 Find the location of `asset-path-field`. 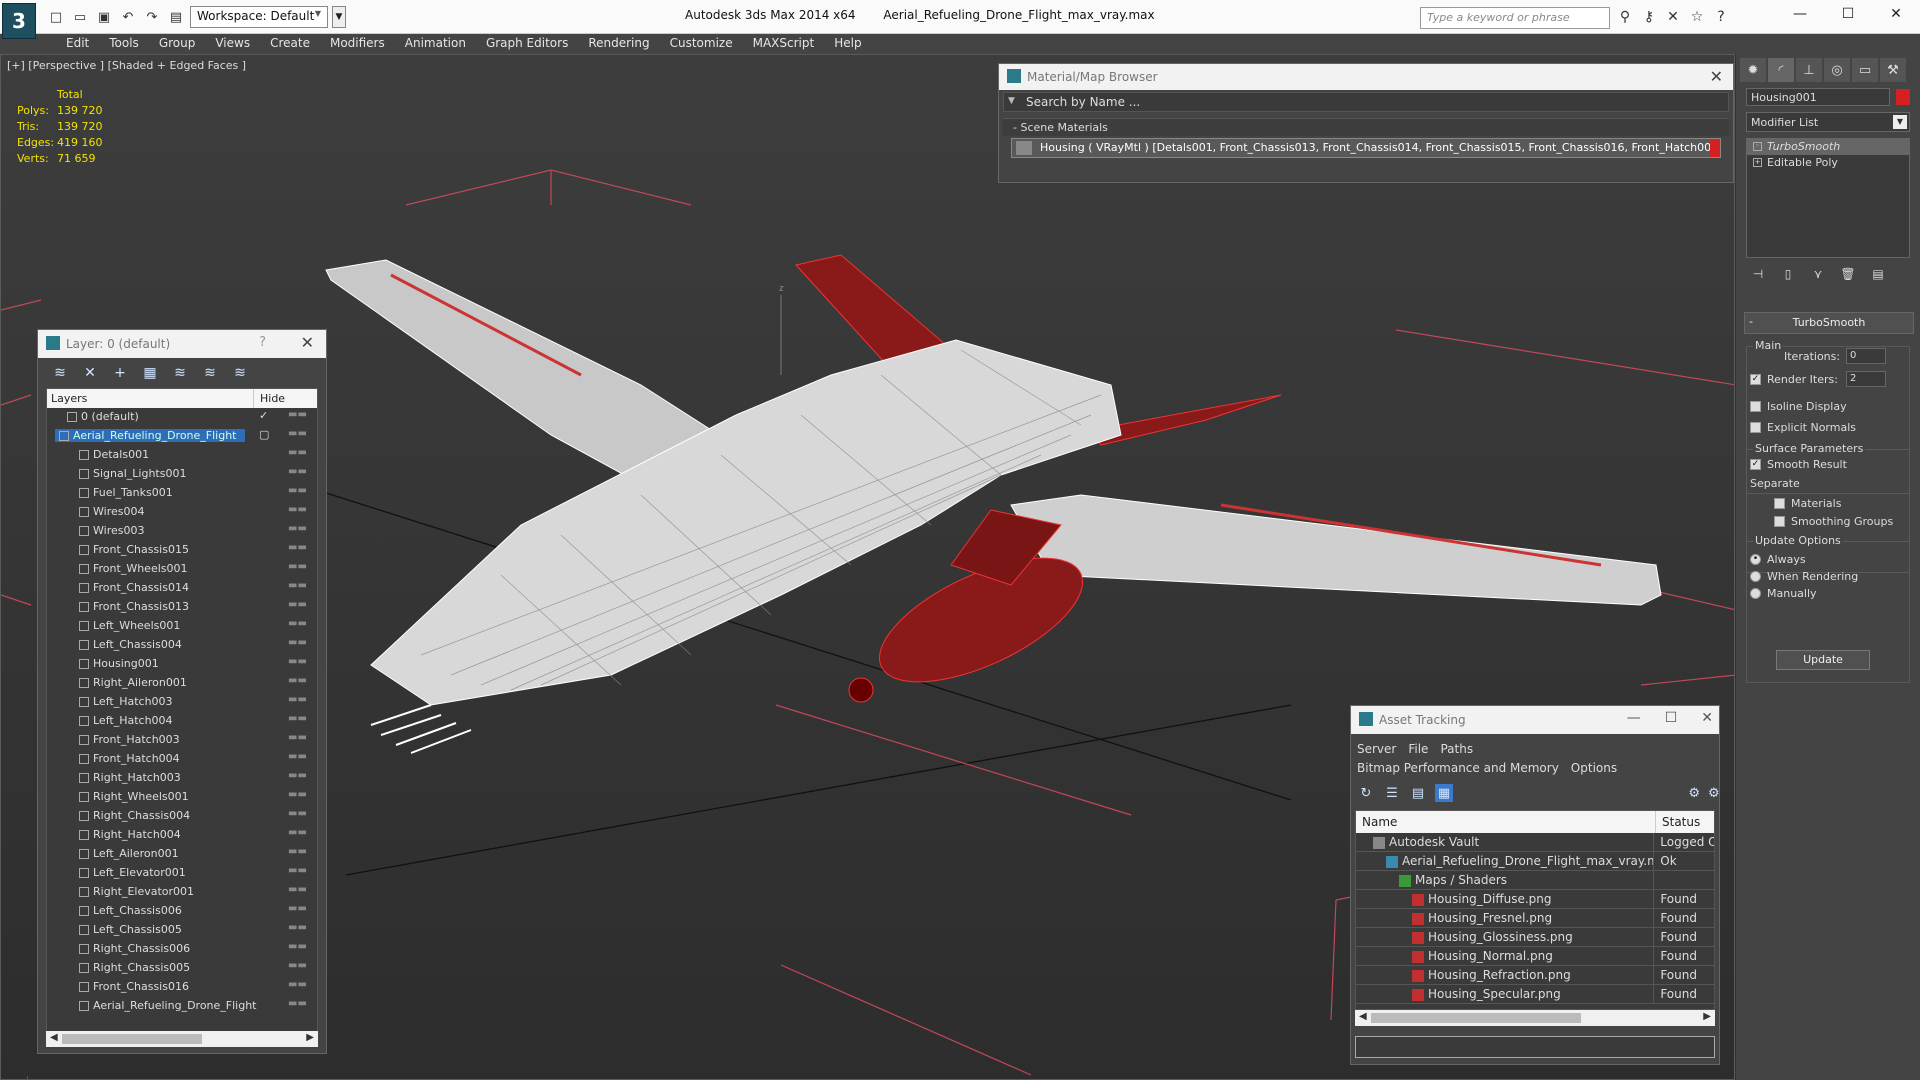

asset-path-field is located at coordinates (1535, 1047).